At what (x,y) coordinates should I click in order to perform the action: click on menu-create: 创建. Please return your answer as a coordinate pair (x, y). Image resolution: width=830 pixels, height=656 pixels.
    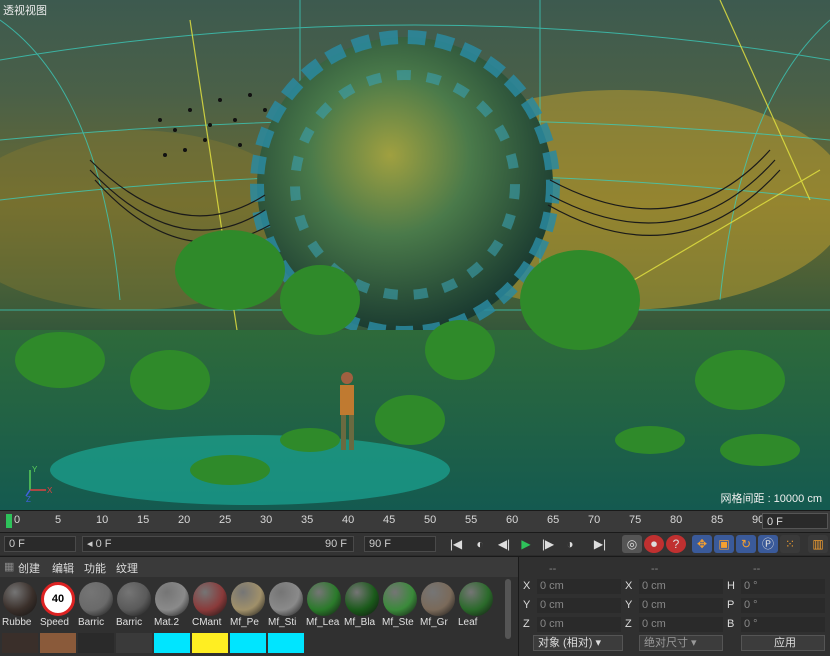
    Looking at the image, I should click on (29, 568).